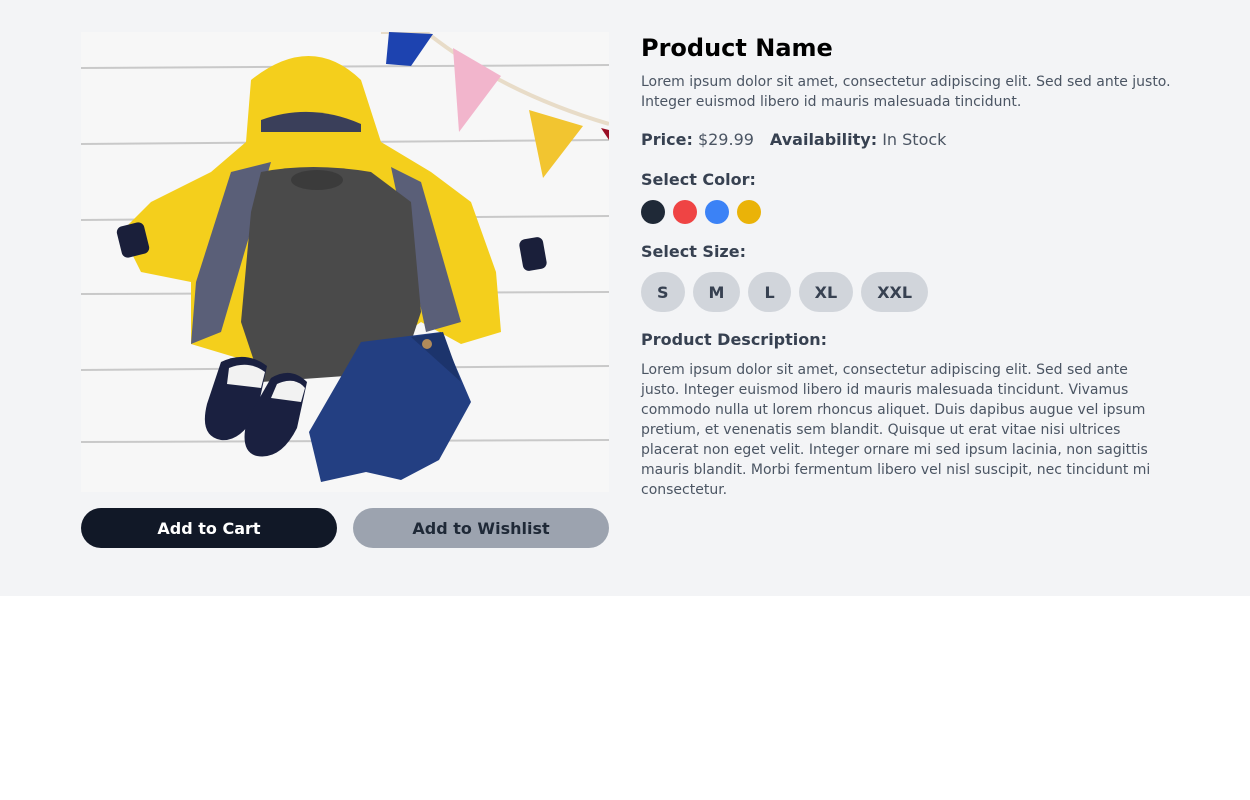  What do you see at coordinates (769, 292) in the screenshot?
I see `size-button-l: L` at bounding box center [769, 292].